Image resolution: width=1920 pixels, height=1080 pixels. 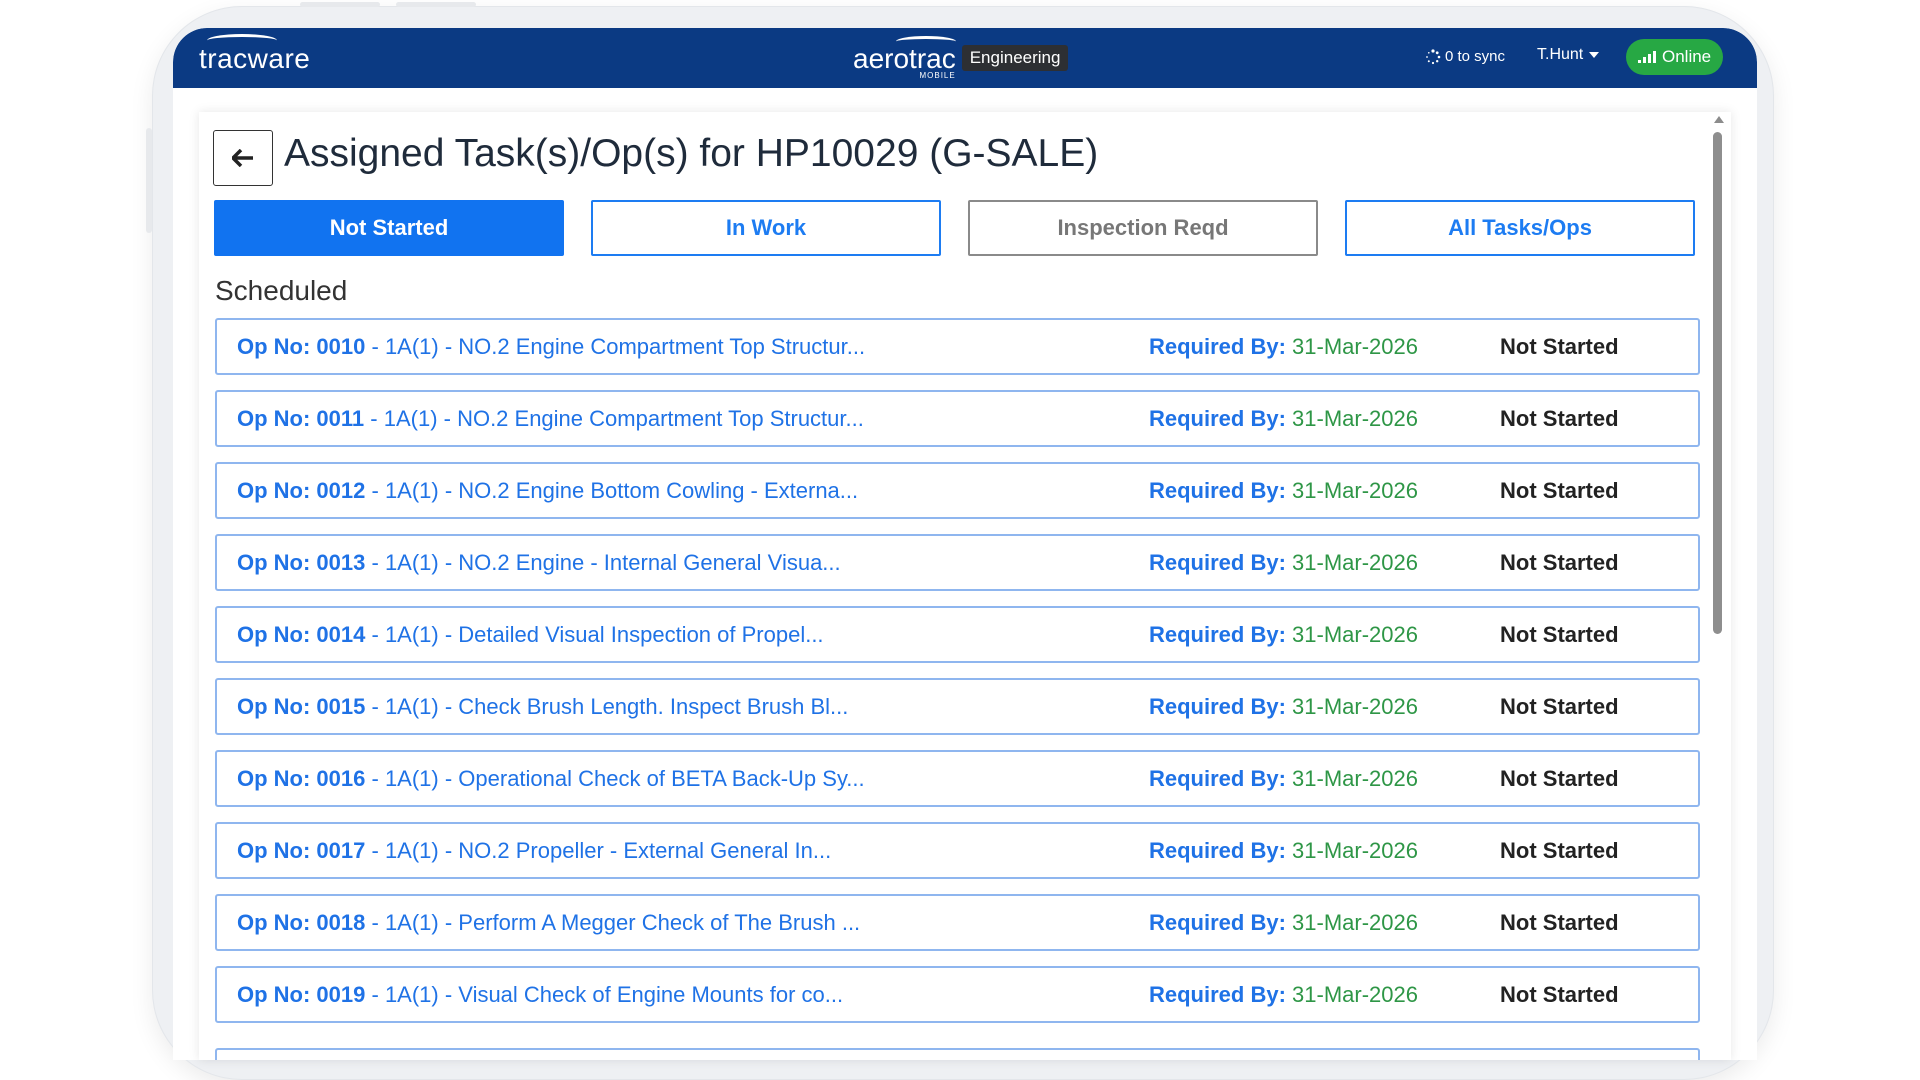 I want to click on back-button, so click(x=243, y=158).